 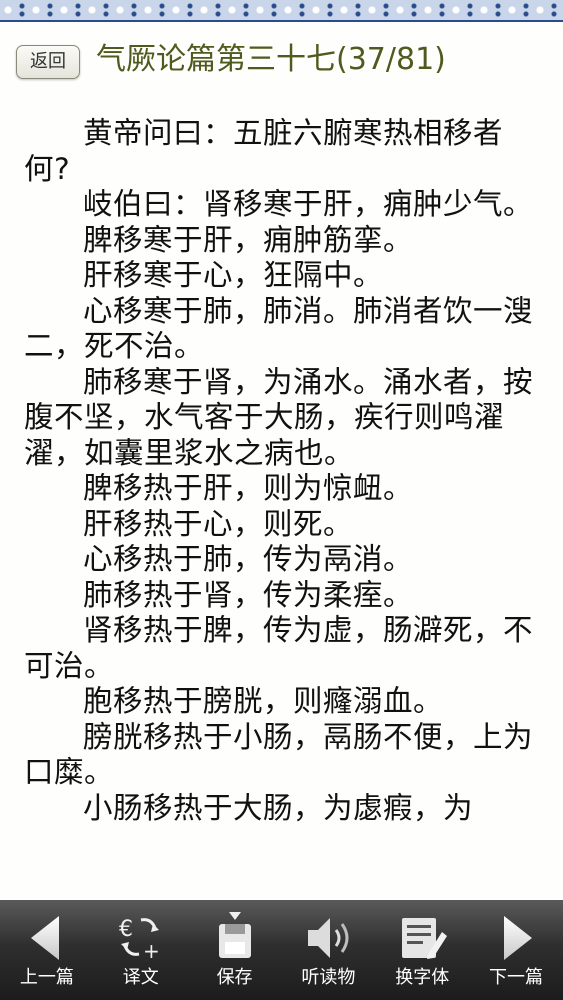 What do you see at coordinates (234, 935) in the screenshot?
I see `save-icon` at bounding box center [234, 935].